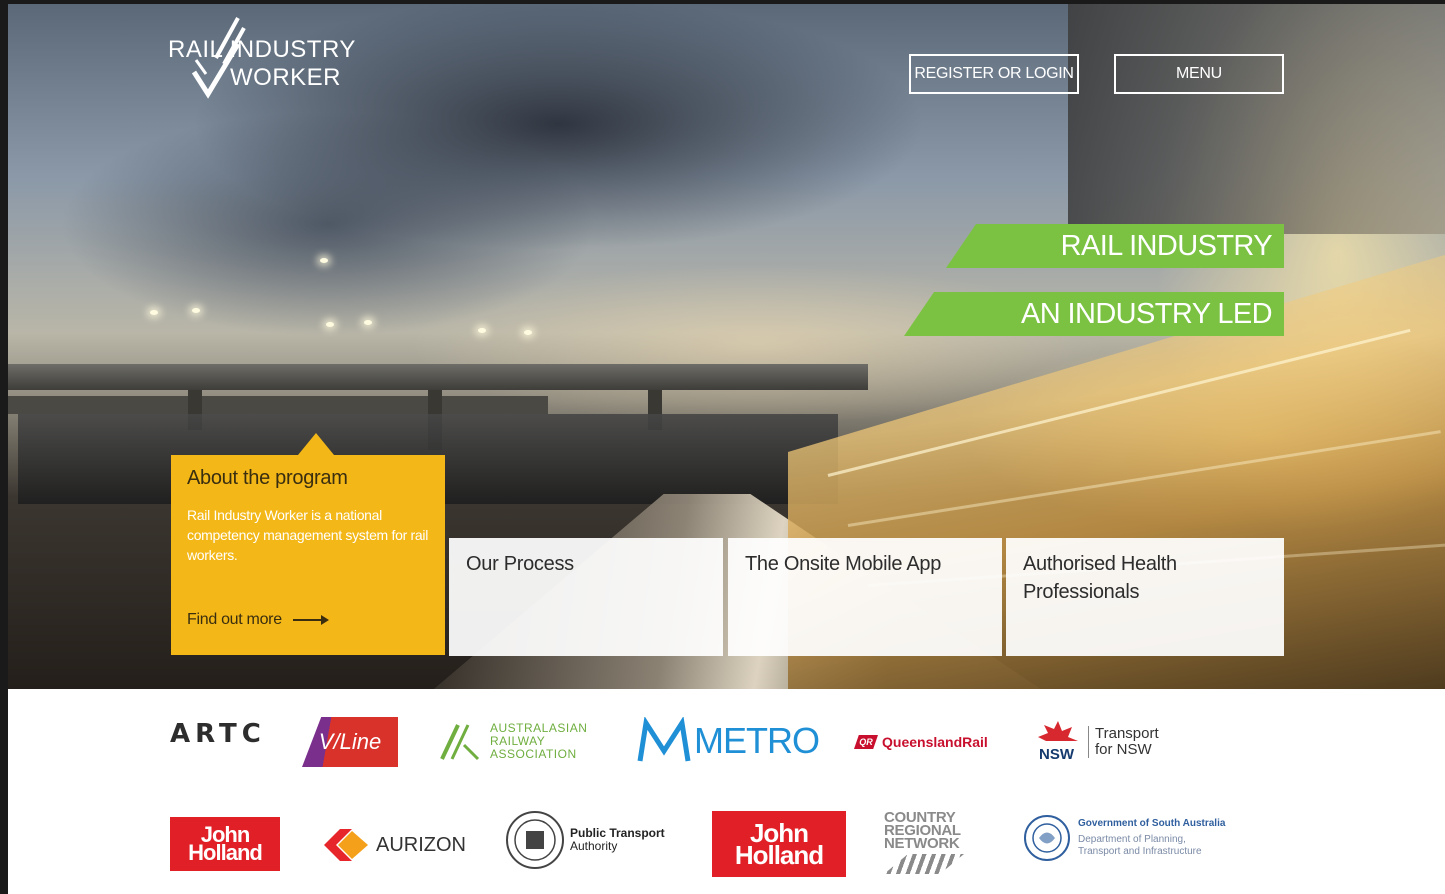 The image size is (1445, 894). What do you see at coordinates (664, 739) in the screenshot?
I see `metro-m-icon` at bounding box center [664, 739].